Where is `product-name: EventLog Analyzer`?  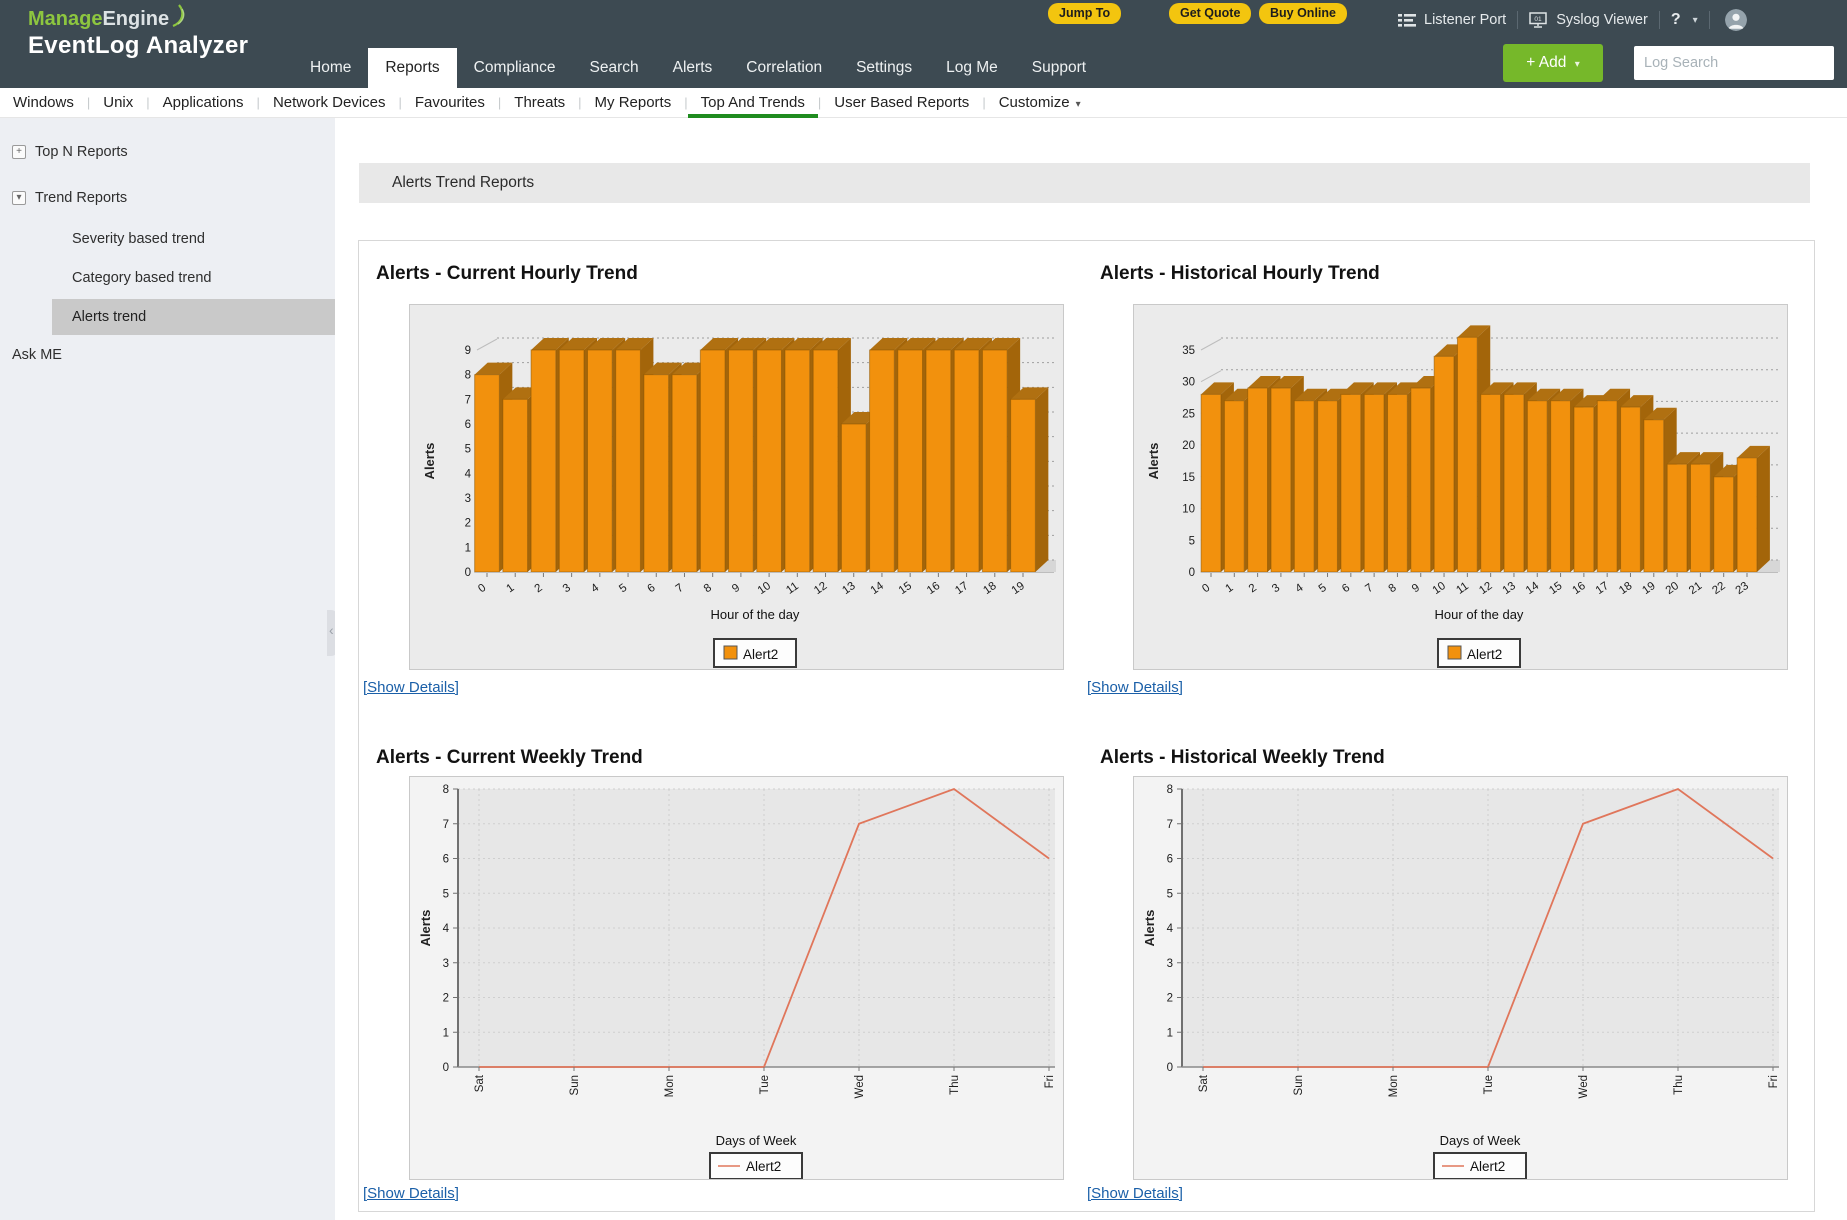 product-name: EventLog Analyzer is located at coordinates (138, 45).